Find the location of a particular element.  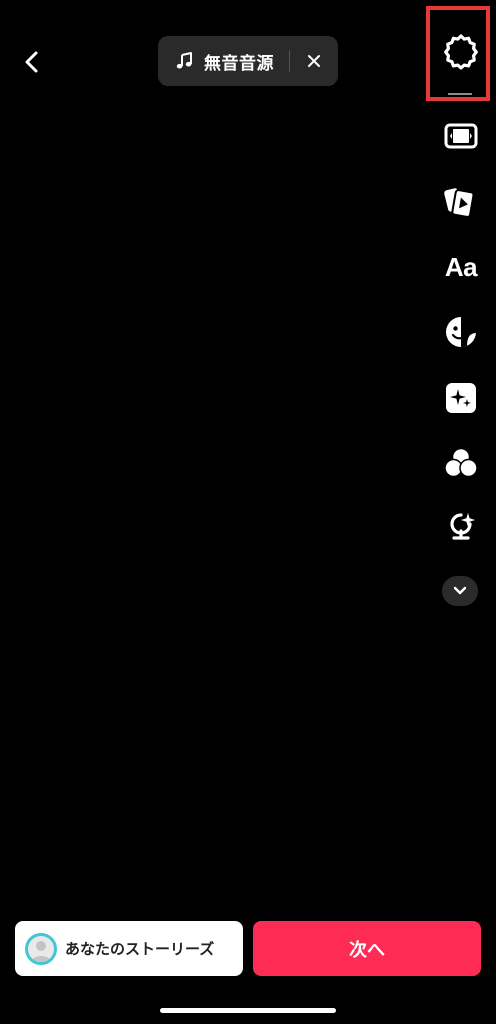

chevron-down-icon is located at coordinates (460, 590).